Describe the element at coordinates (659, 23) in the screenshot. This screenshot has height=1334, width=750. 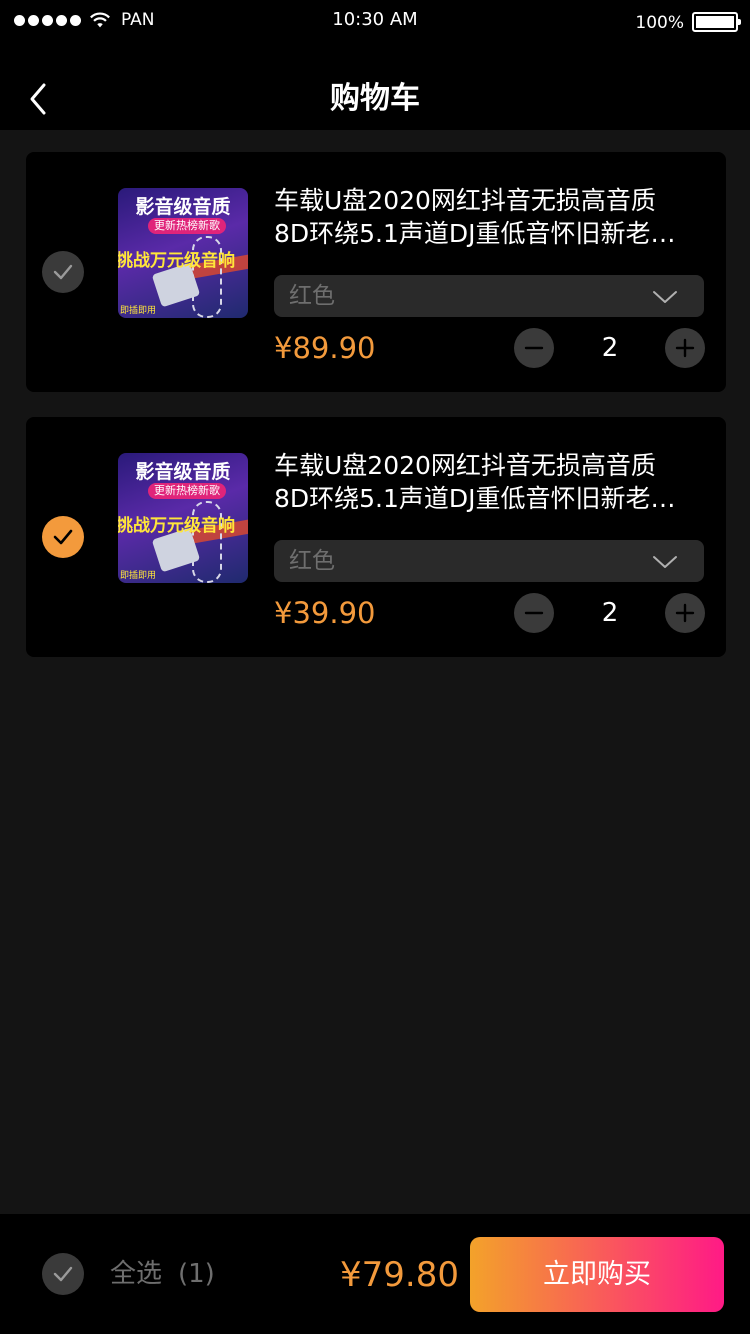
I see `battery-percentage: 100%` at that location.